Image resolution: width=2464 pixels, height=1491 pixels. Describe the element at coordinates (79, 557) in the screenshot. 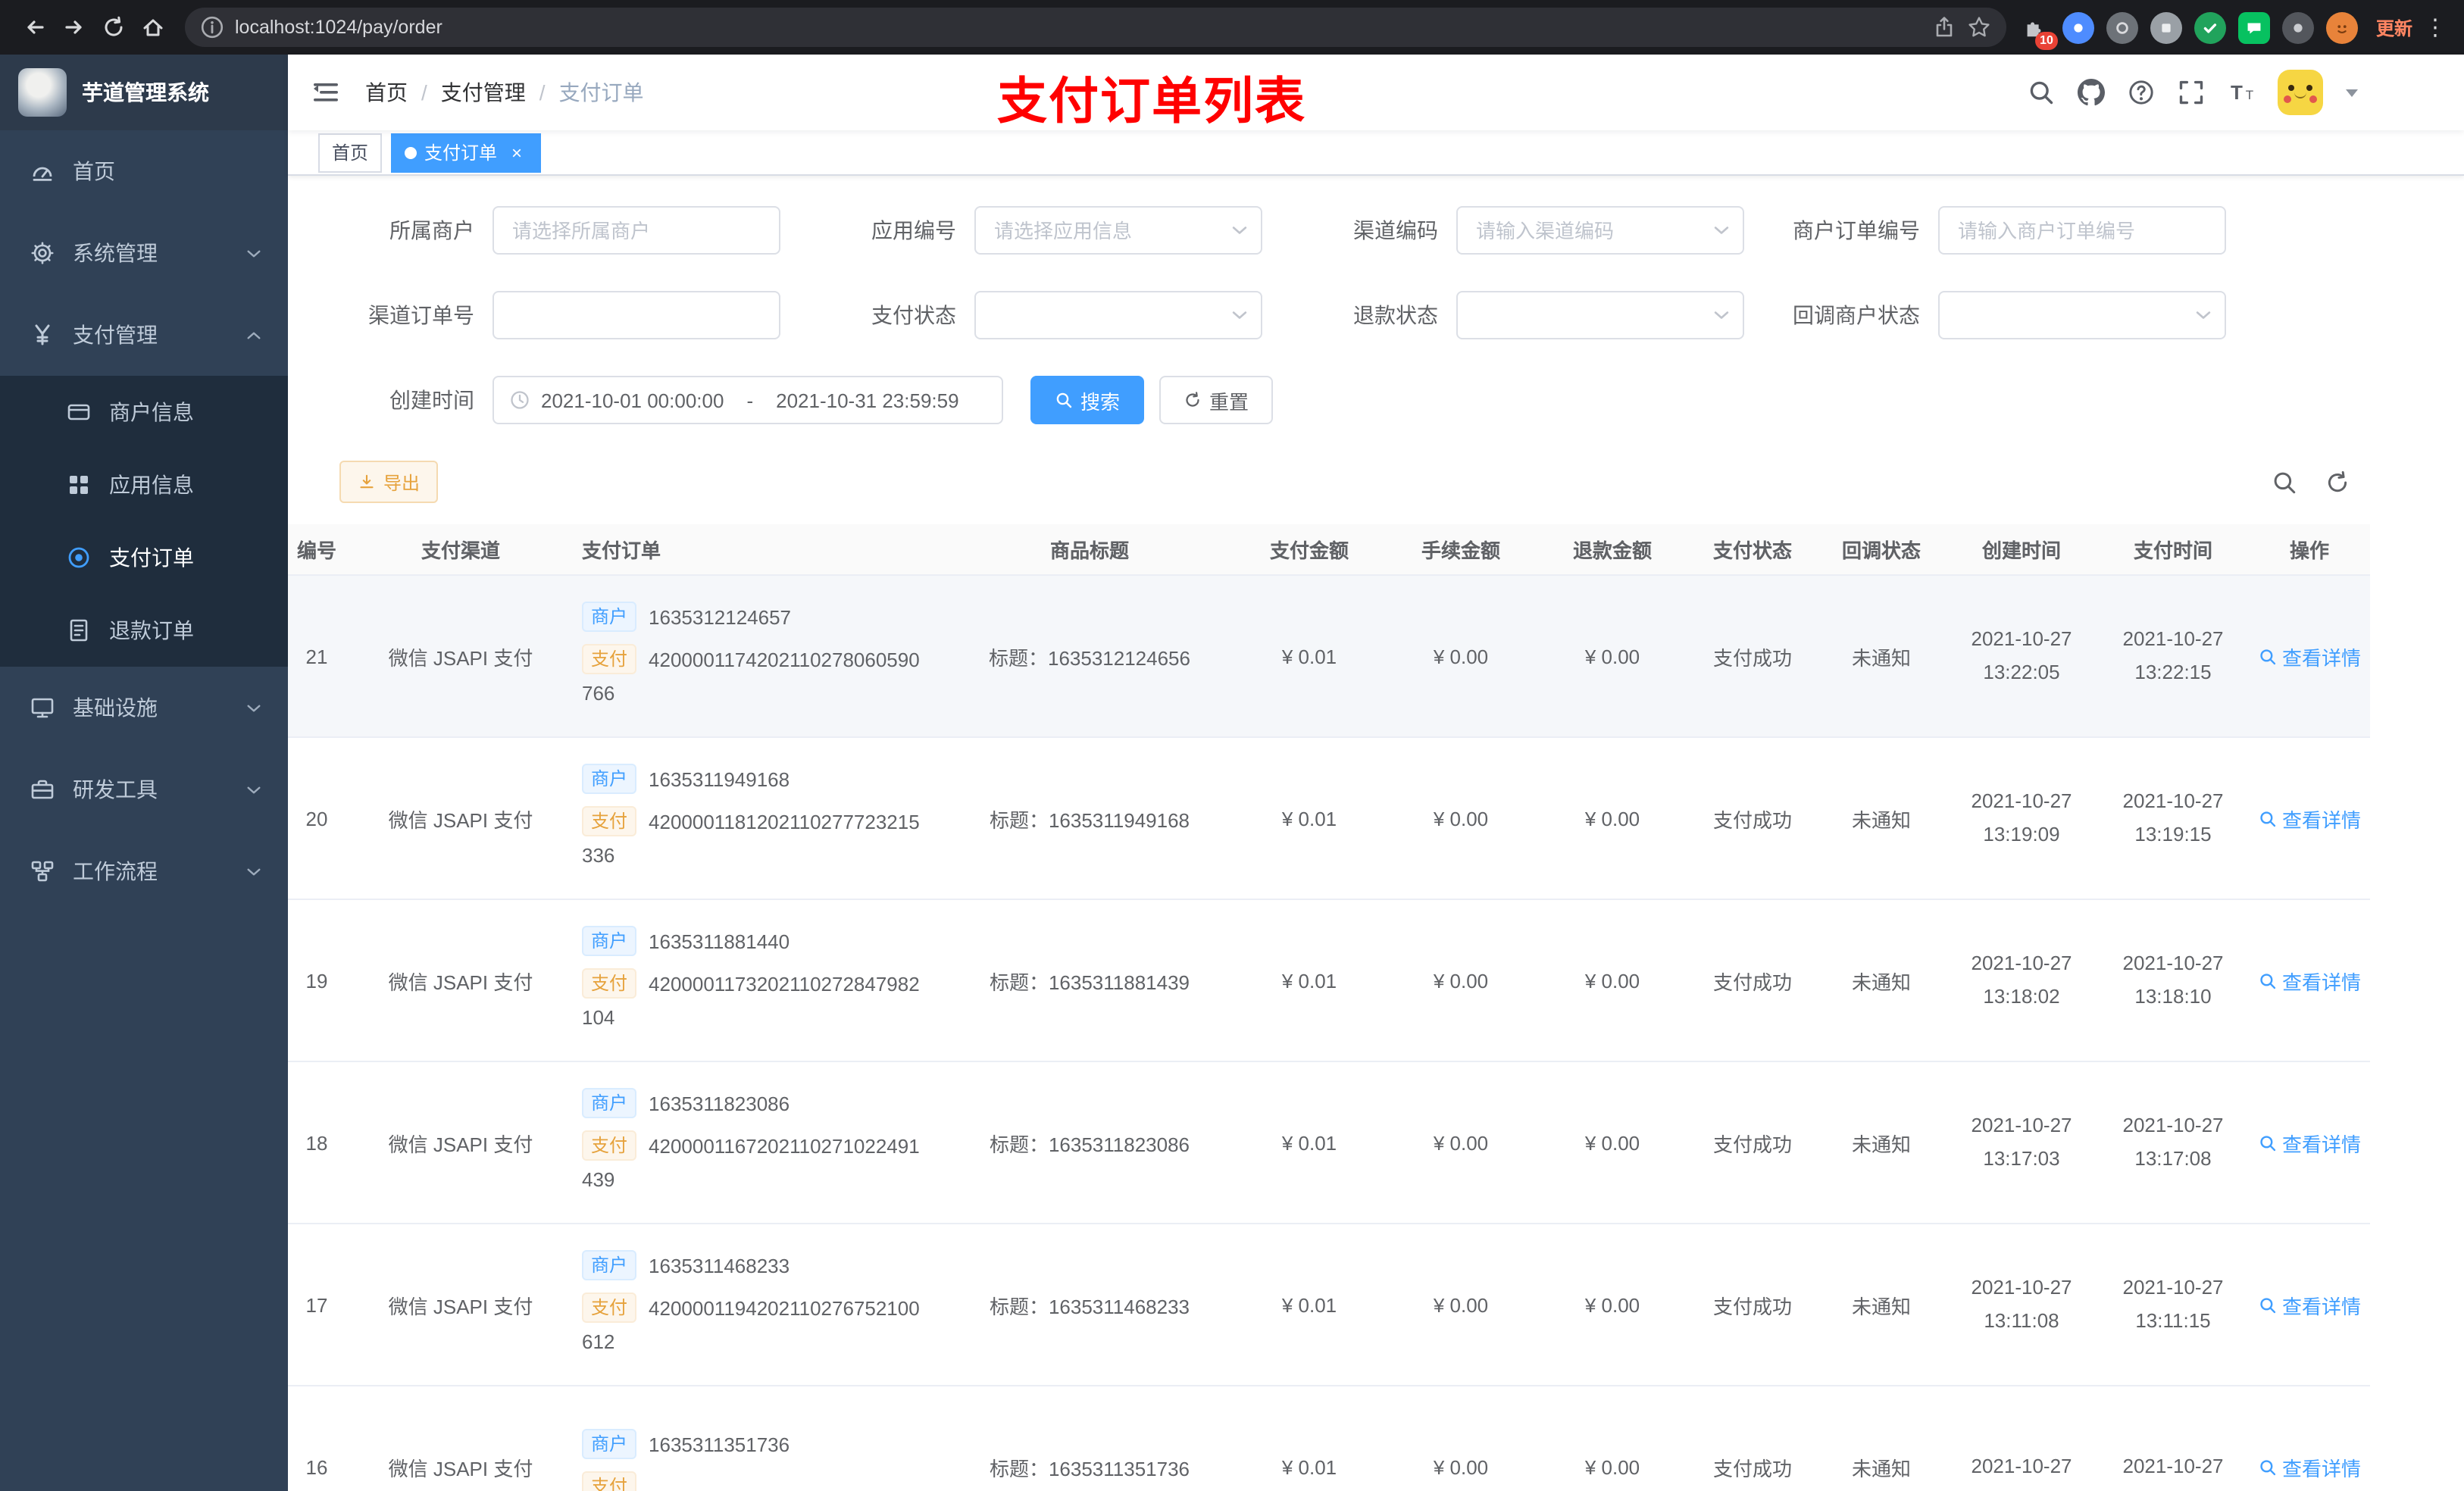

I see `target-icon` at that location.